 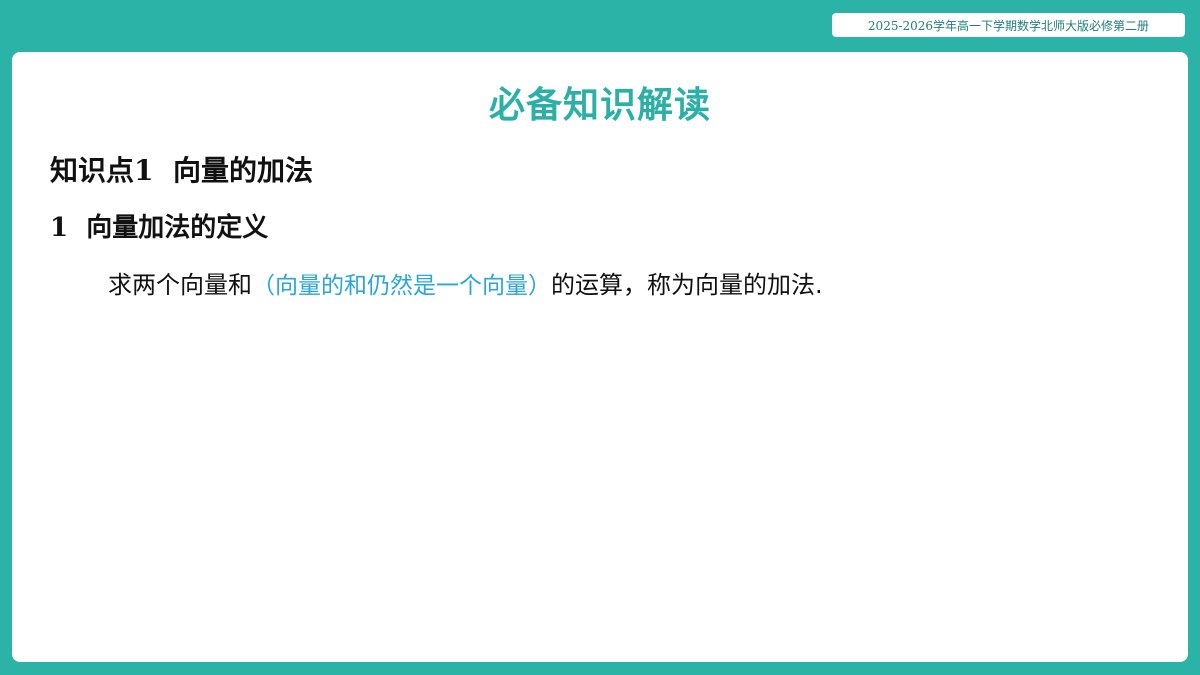 What do you see at coordinates (181, 170) in the screenshot?
I see `section-heading: 知识点1 向量的加法` at bounding box center [181, 170].